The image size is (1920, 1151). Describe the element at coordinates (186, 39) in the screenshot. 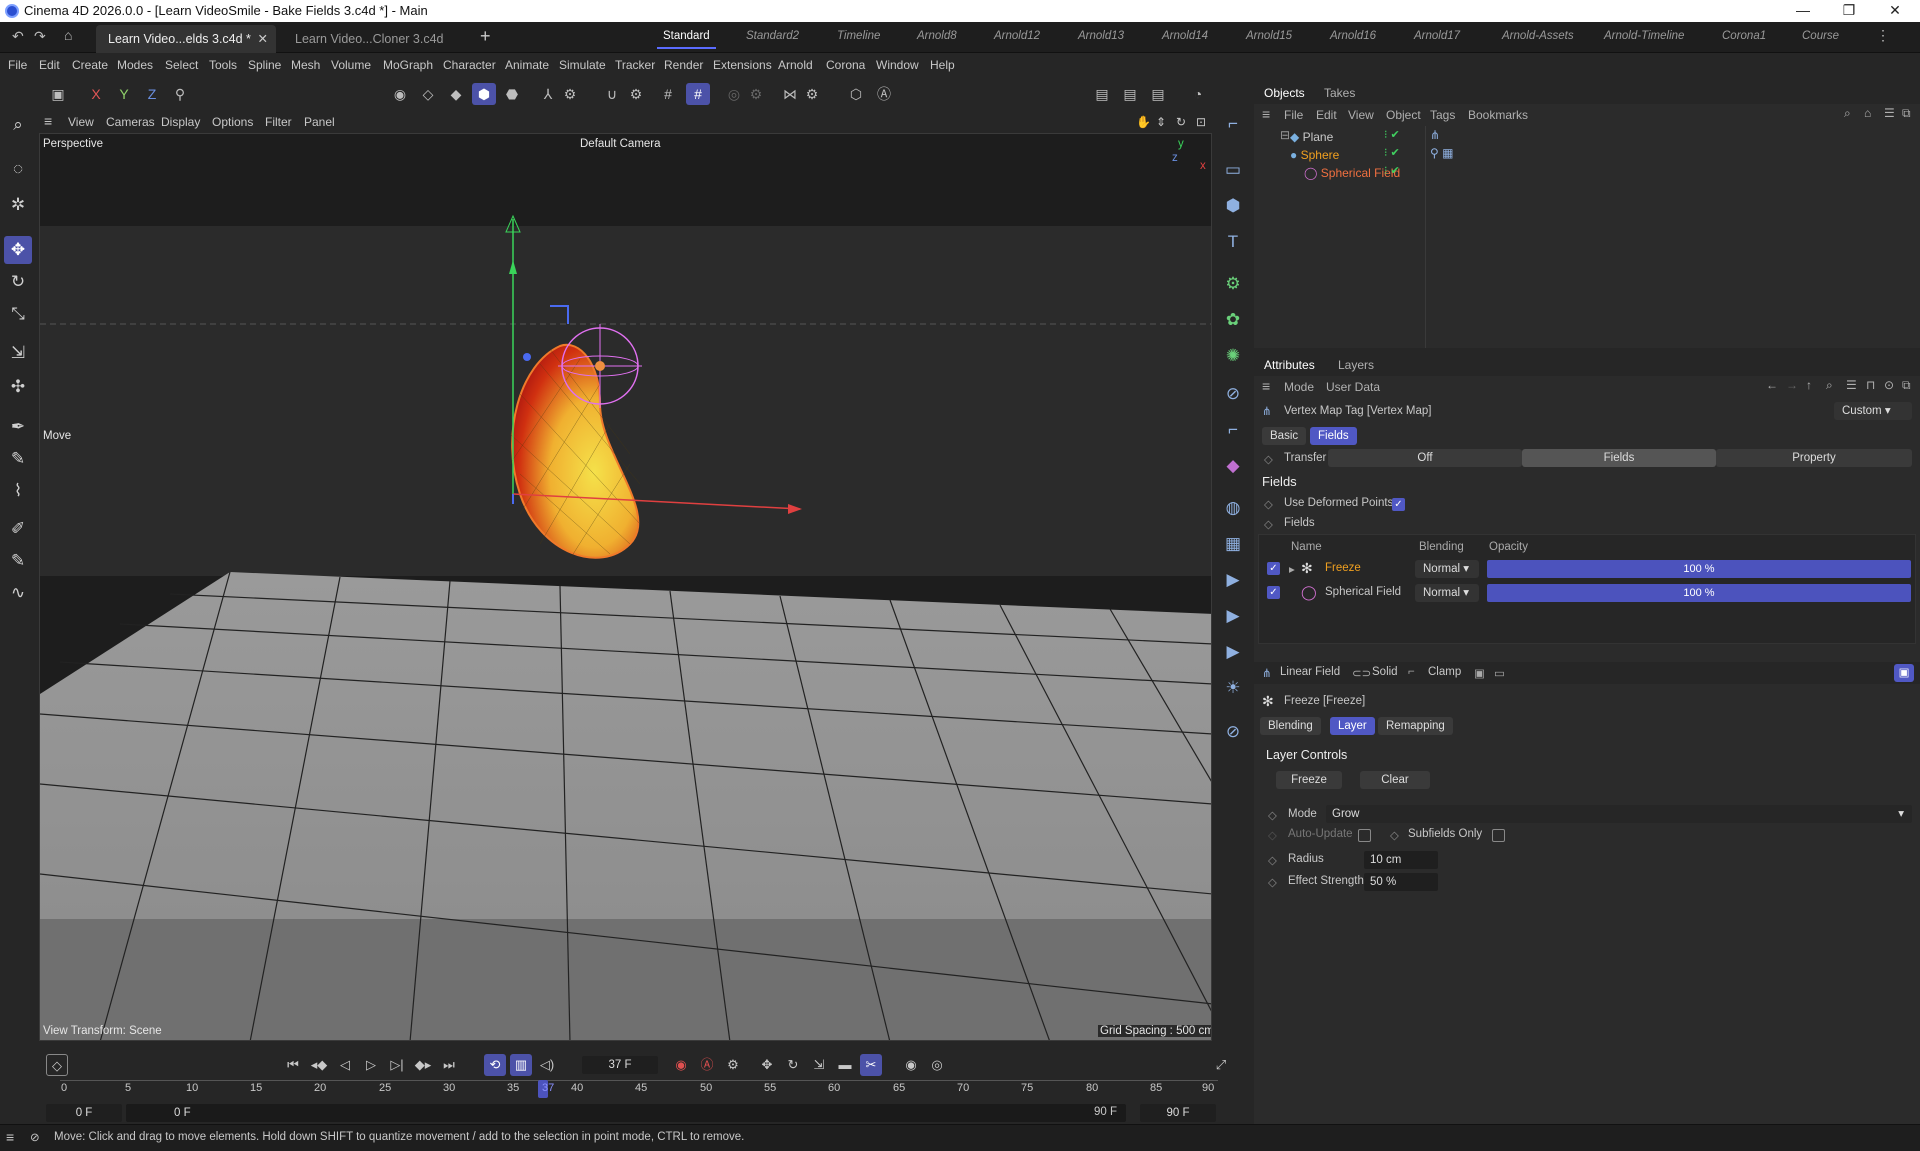

I see `doc-tab-bake-fields: Learn Video...elds 3.c4d * ✕` at that location.